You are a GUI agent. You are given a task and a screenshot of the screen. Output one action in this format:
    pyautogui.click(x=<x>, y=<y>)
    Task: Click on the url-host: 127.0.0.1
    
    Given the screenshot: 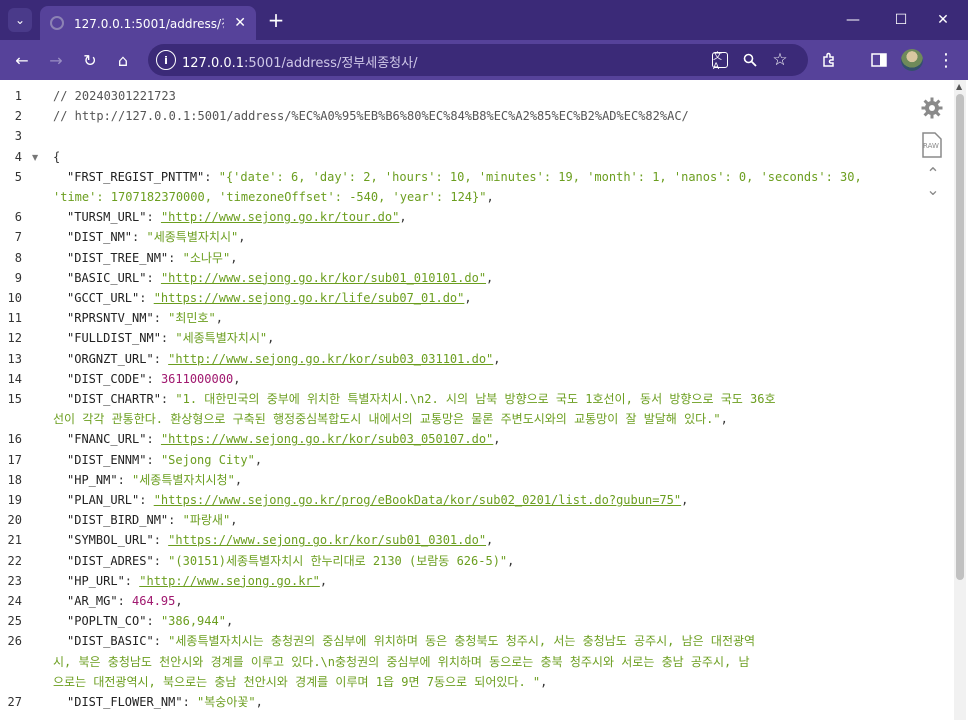 What is the action you would take?
    pyautogui.click(x=213, y=63)
    